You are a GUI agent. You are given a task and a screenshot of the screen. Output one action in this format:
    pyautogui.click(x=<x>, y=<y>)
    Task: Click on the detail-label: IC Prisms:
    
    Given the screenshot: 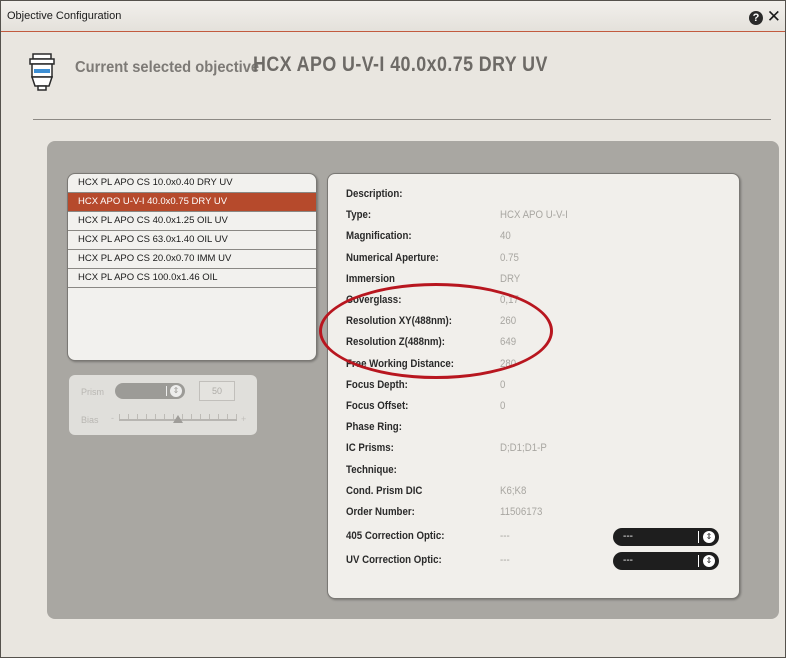 What is the action you would take?
    pyautogui.click(x=370, y=448)
    